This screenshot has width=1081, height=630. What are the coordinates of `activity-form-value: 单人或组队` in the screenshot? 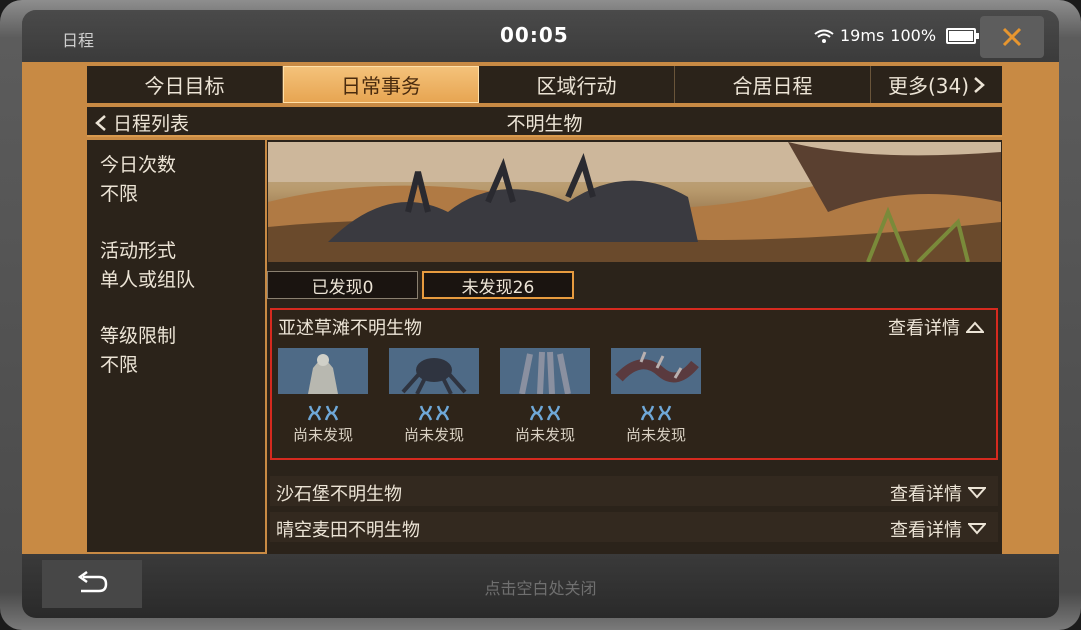 It's located at (148, 280).